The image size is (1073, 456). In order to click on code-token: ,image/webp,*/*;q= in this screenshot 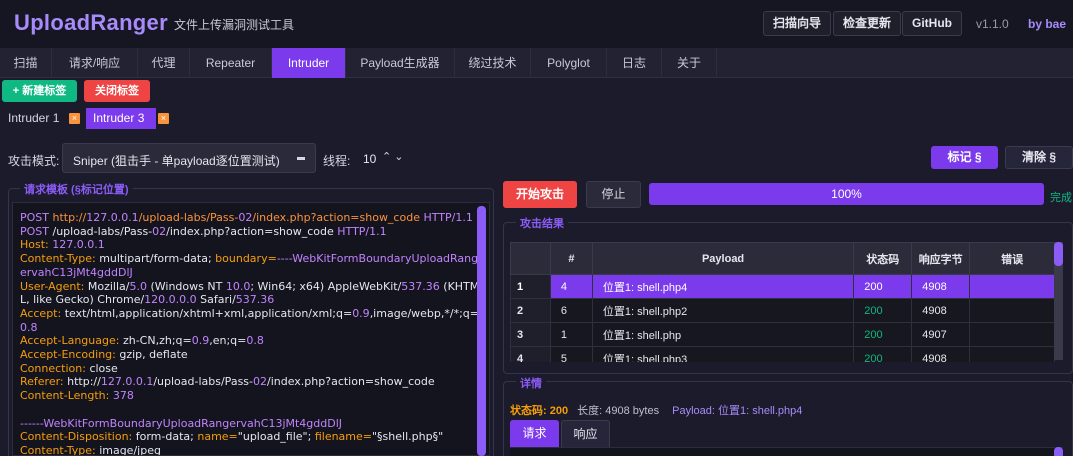, I will do `click(424, 313)`.